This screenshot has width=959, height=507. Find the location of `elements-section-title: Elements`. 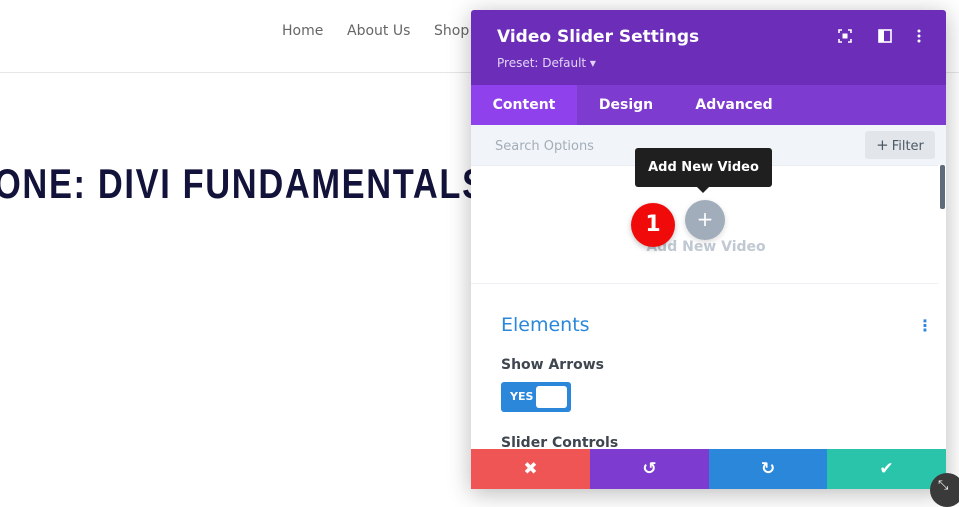

elements-section-title: Elements is located at coordinates (545, 325).